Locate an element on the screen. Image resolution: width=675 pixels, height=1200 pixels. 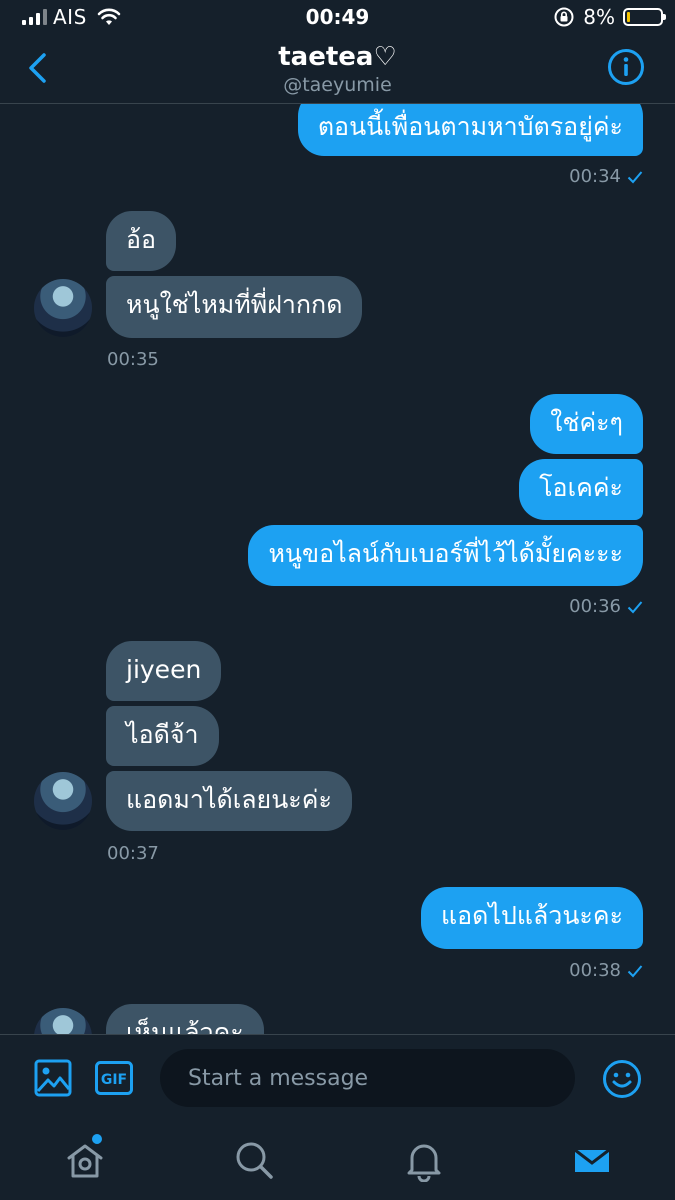
conversation-title: taetea♡ is located at coordinates (337, 57).